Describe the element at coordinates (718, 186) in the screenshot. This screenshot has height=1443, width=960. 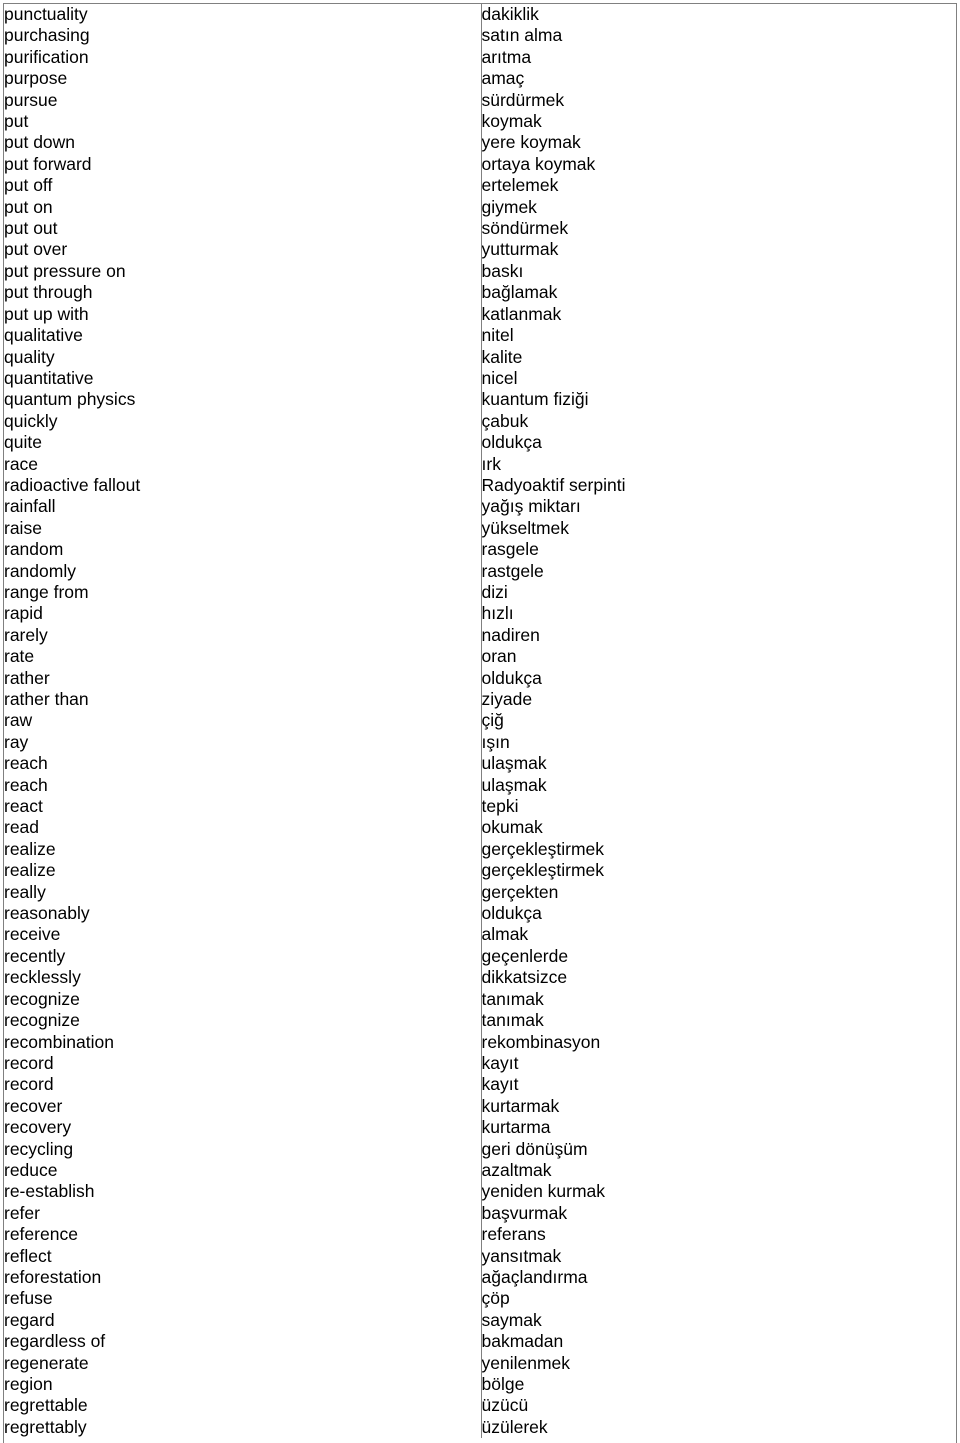
I see `target-term: ertelemek` at that location.